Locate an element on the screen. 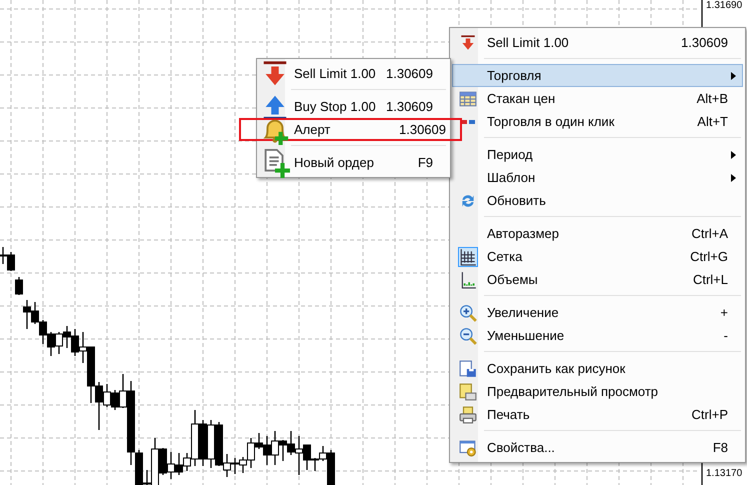  zoom-out-icon is located at coordinates (468, 335).